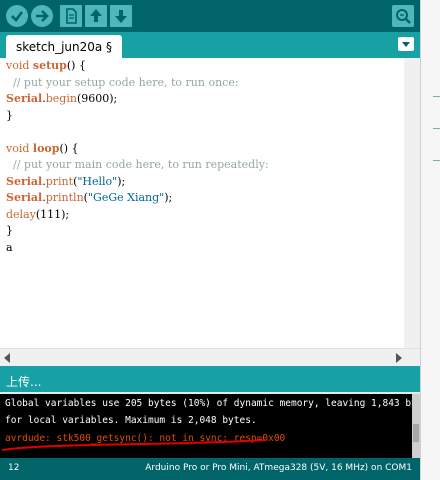 The height and width of the screenshot is (480, 440). I want to click on editor-horizontal-scrollbar, so click(210, 357).